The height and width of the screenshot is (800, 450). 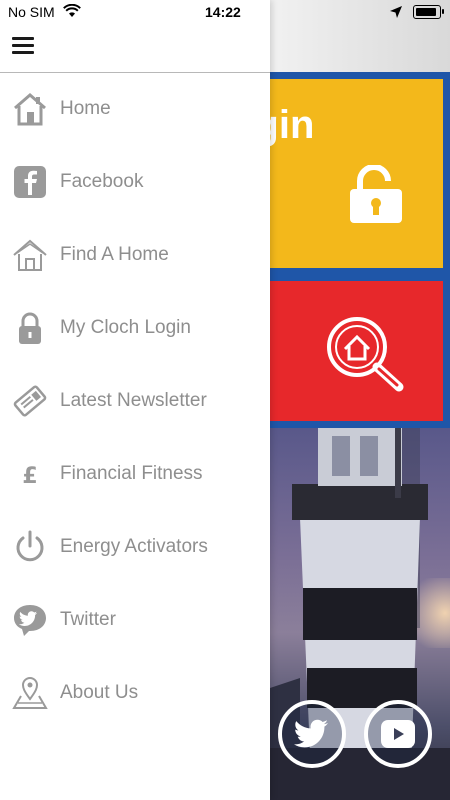 I want to click on pound-icon: £, so click(x=30, y=474).